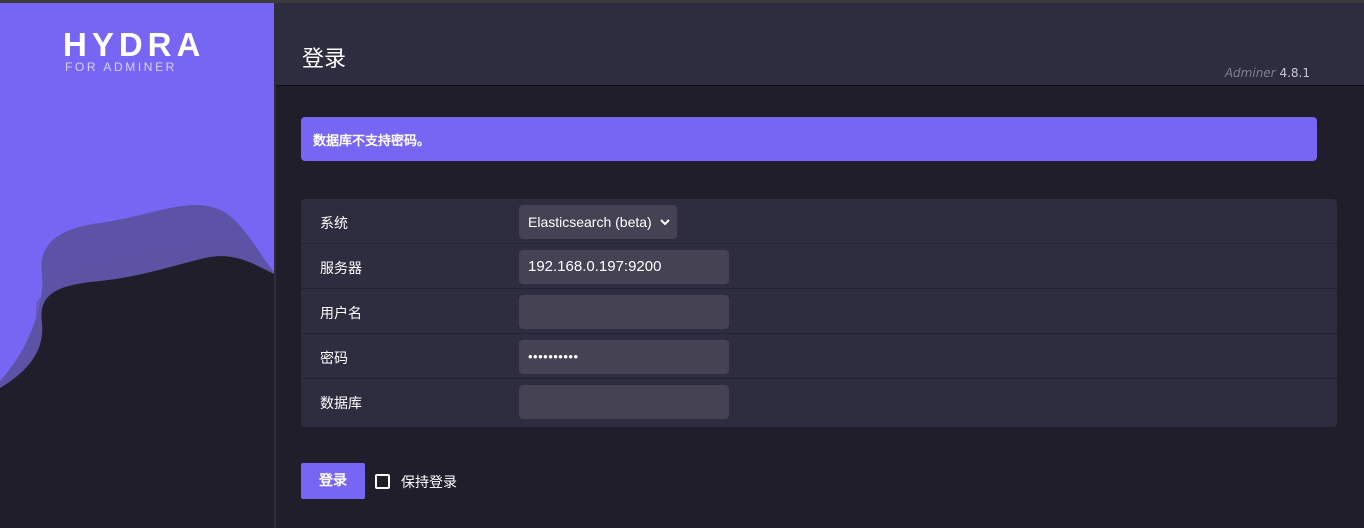 Image resolution: width=1364 pixels, height=528 pixels. I want to click on server-label: 服务器, so click(341, 269).